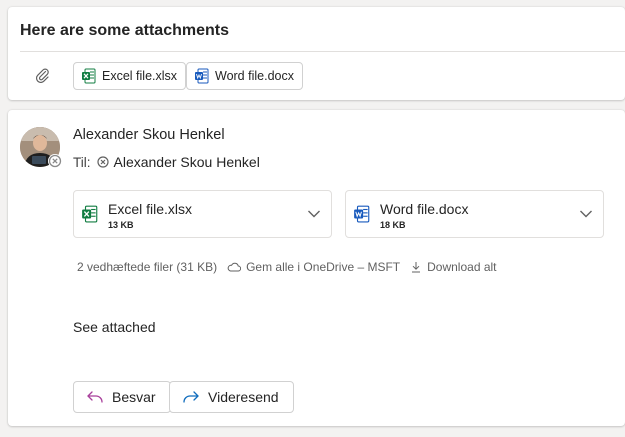 This screenshot has height=437, width=625. Describe the element at coordinates (322, 51) in the screenshot. I see `divider` at that location.